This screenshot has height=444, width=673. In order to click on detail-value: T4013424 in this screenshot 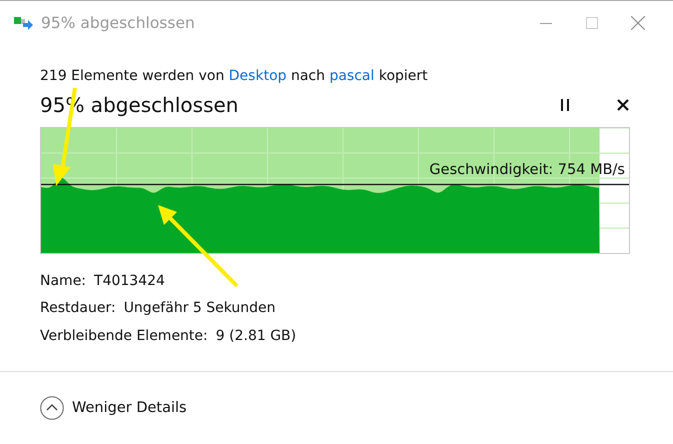, I will do `click(129, 280)`.